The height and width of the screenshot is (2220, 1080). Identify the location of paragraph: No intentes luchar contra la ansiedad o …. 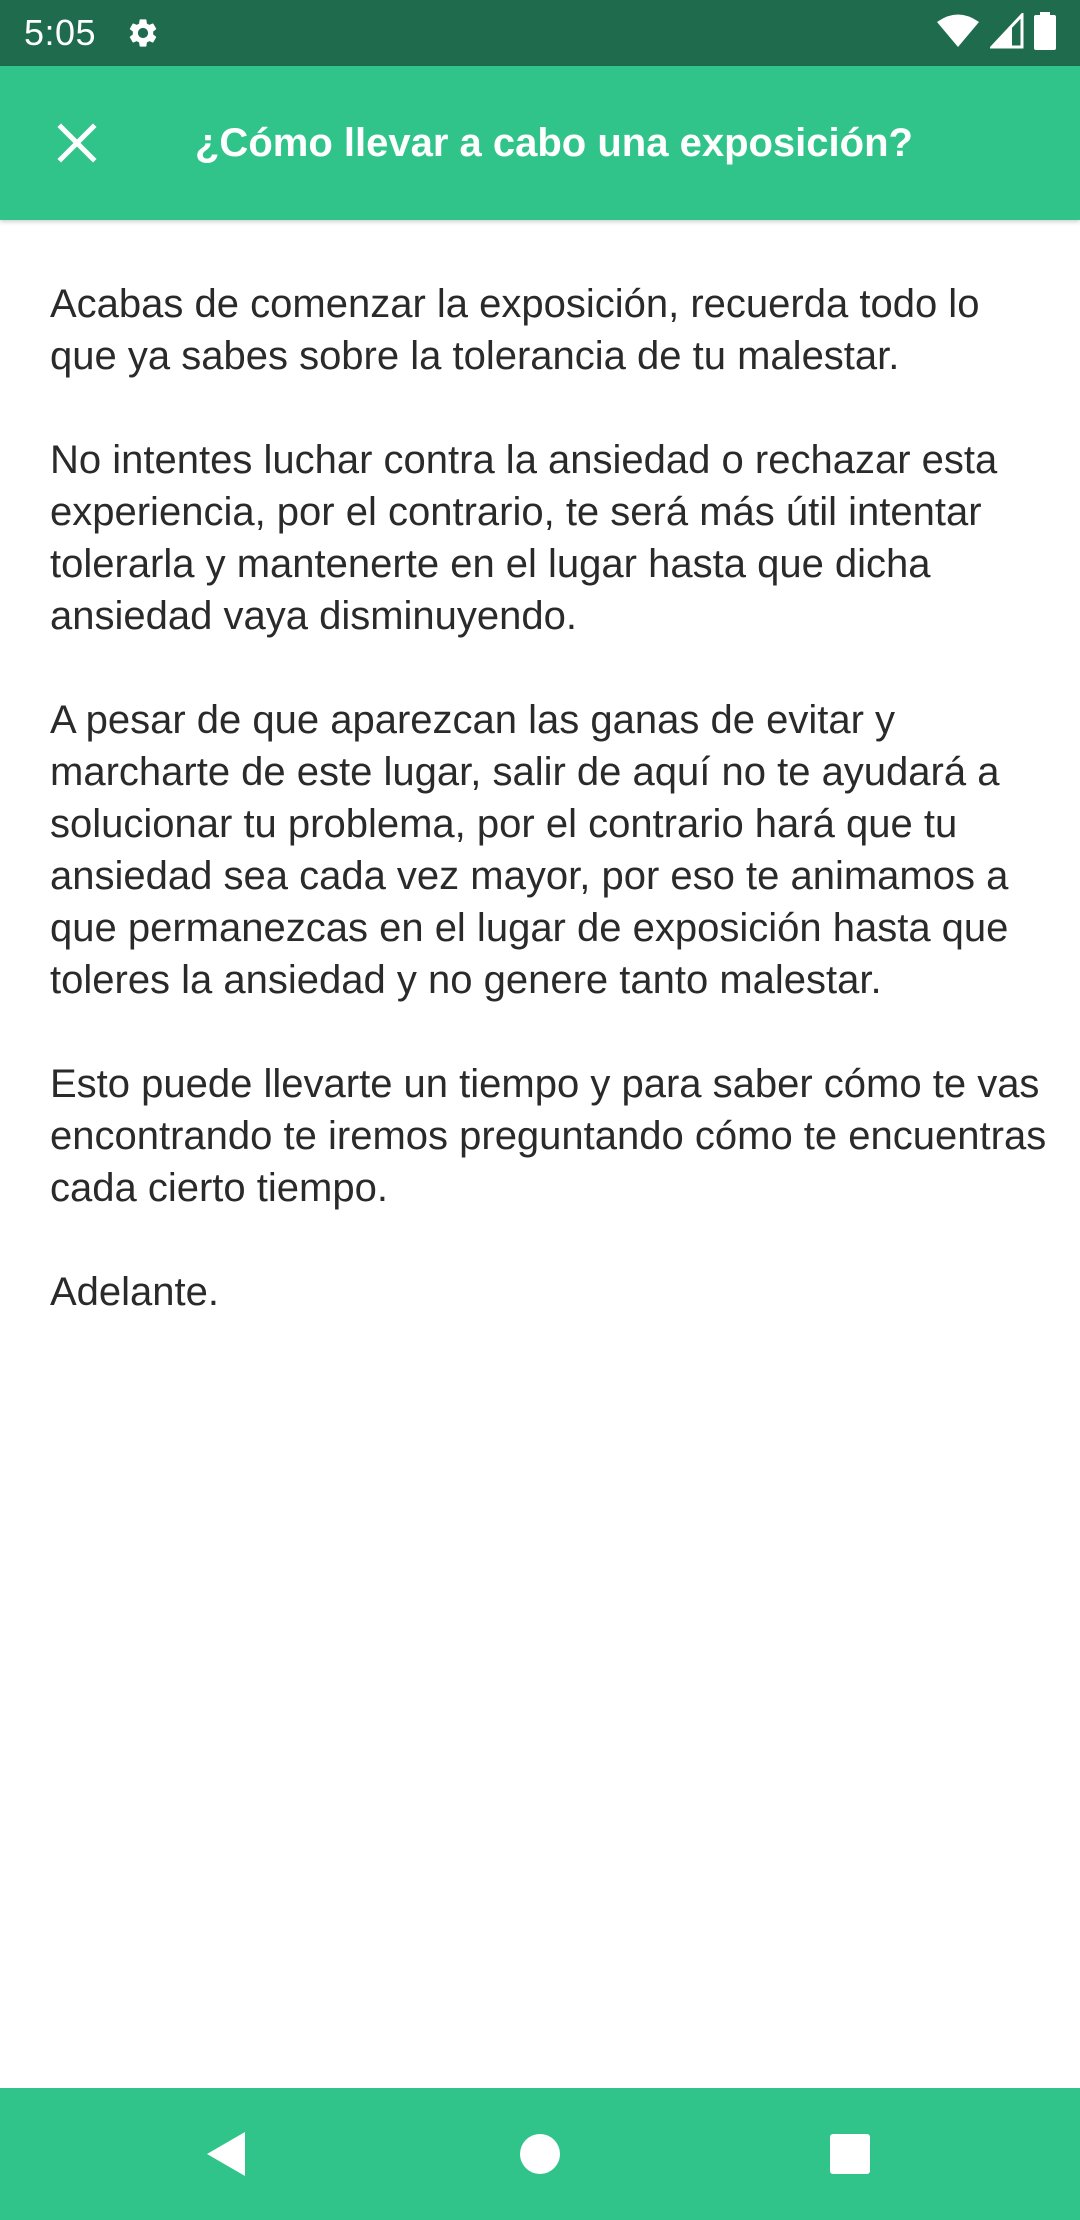
(524, 538).